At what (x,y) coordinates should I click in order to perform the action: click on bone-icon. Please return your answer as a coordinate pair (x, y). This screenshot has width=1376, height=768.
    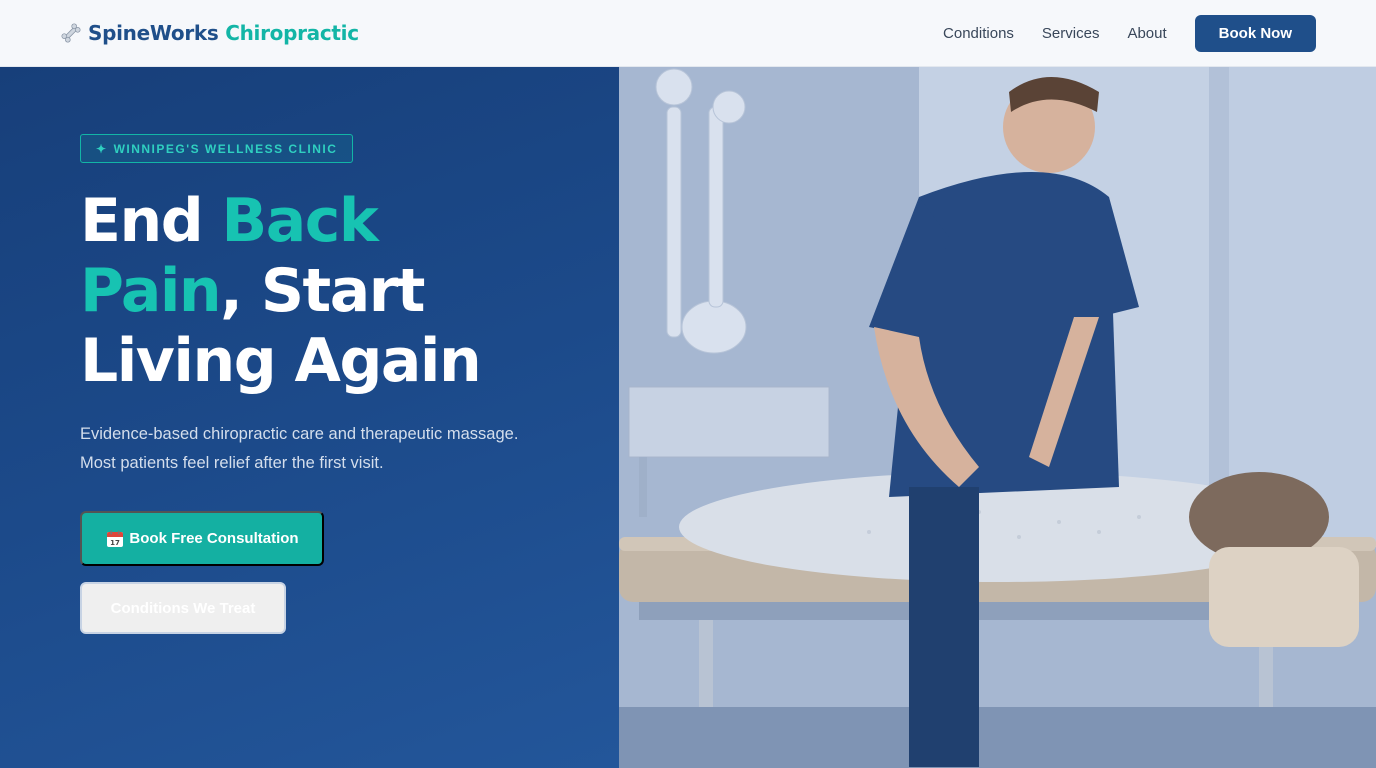
    Looking at the image, I should click on (71, 33).